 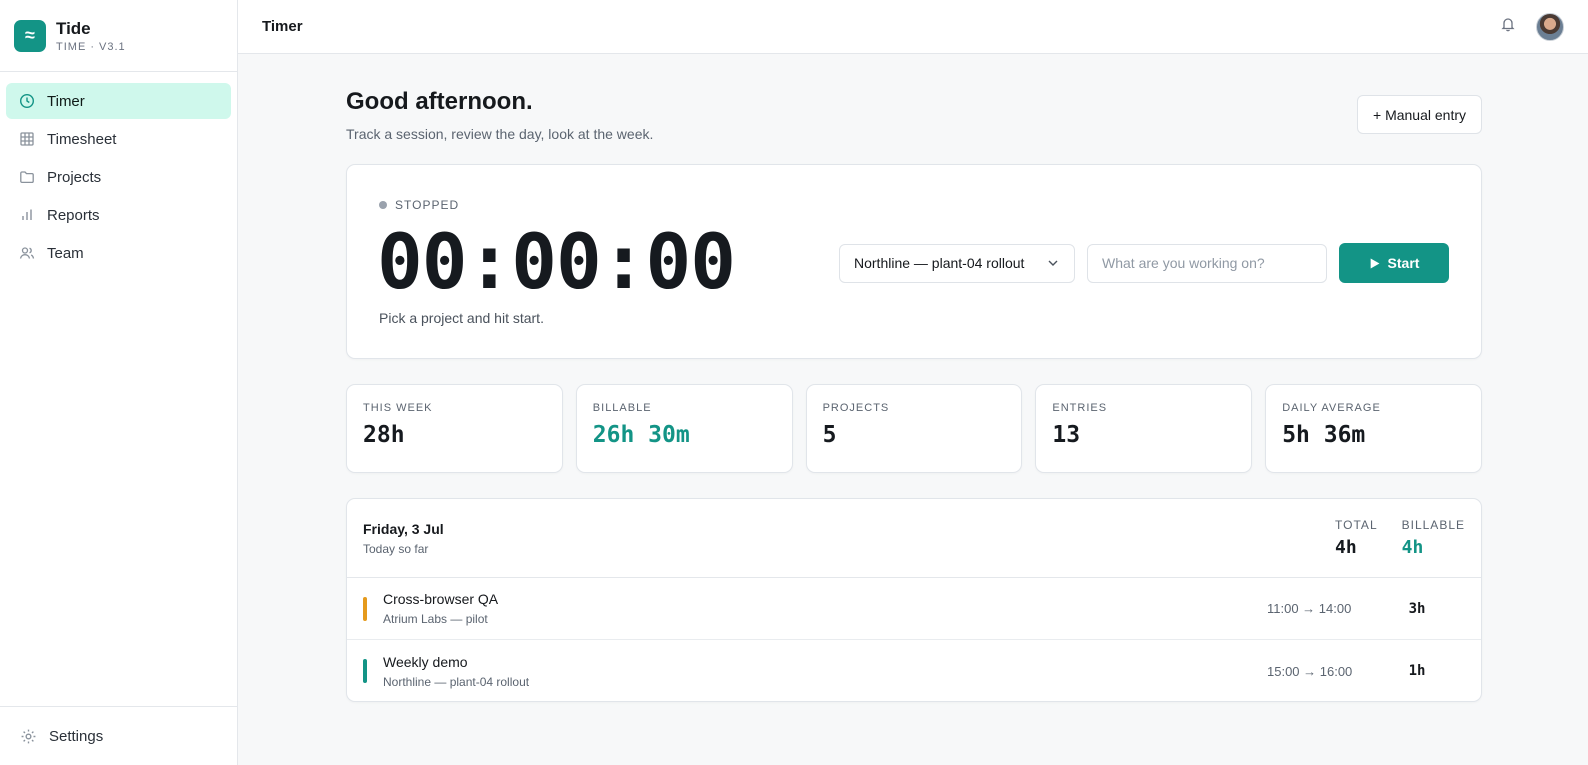 What do you see at coordinates (456, 681) in the screenshot?
I see `entry-project: Northline — plant-04 rollout` at bounding box center [456, 681].